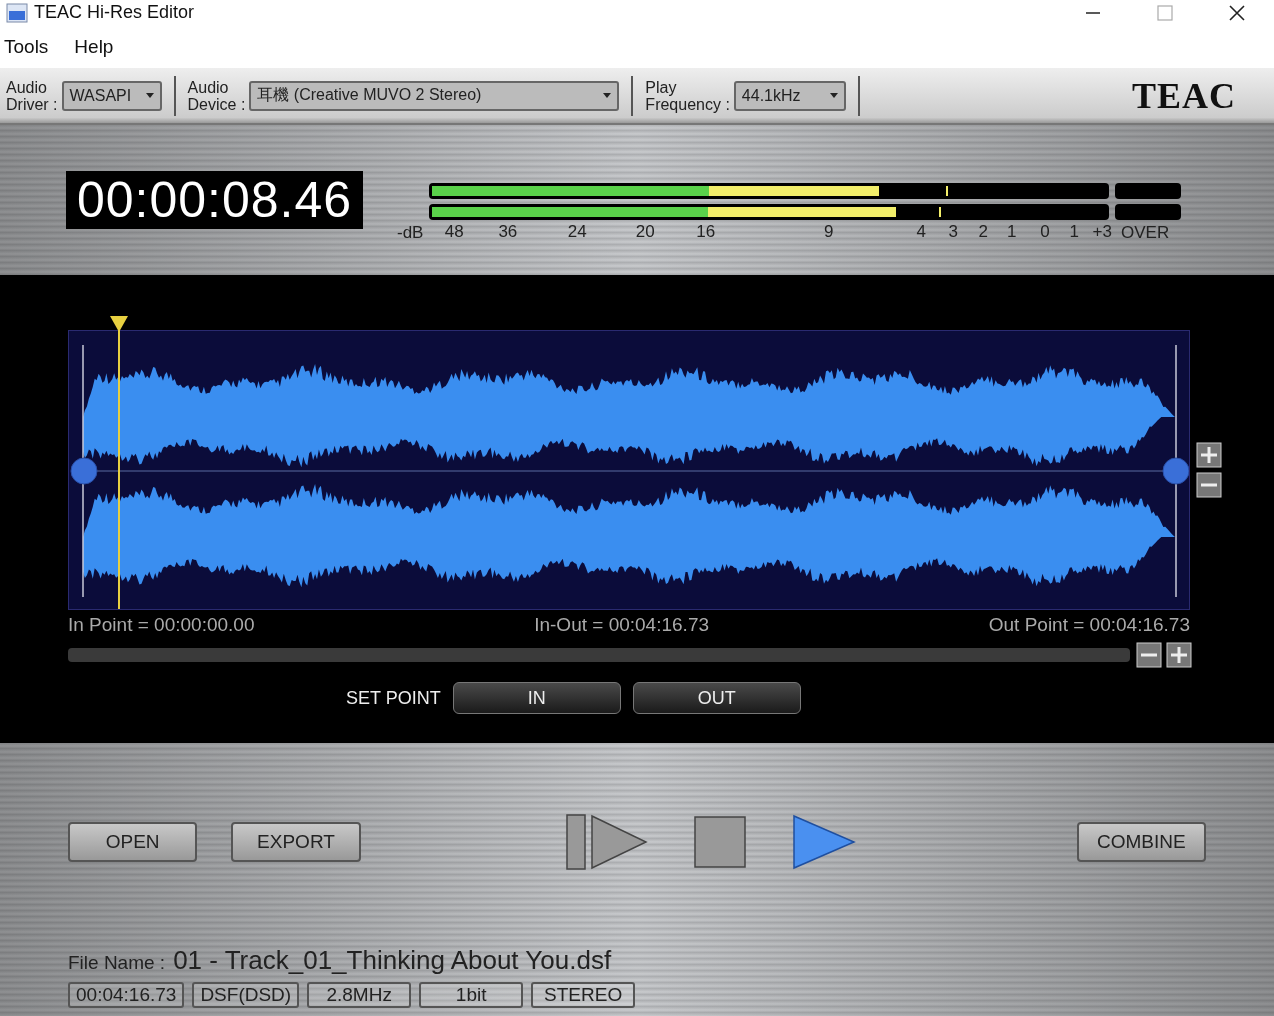  What do you see at coordinates (117, 963) in the screenshot?
I see `file-name-label: File Name :` at bounding box center [117, 963].